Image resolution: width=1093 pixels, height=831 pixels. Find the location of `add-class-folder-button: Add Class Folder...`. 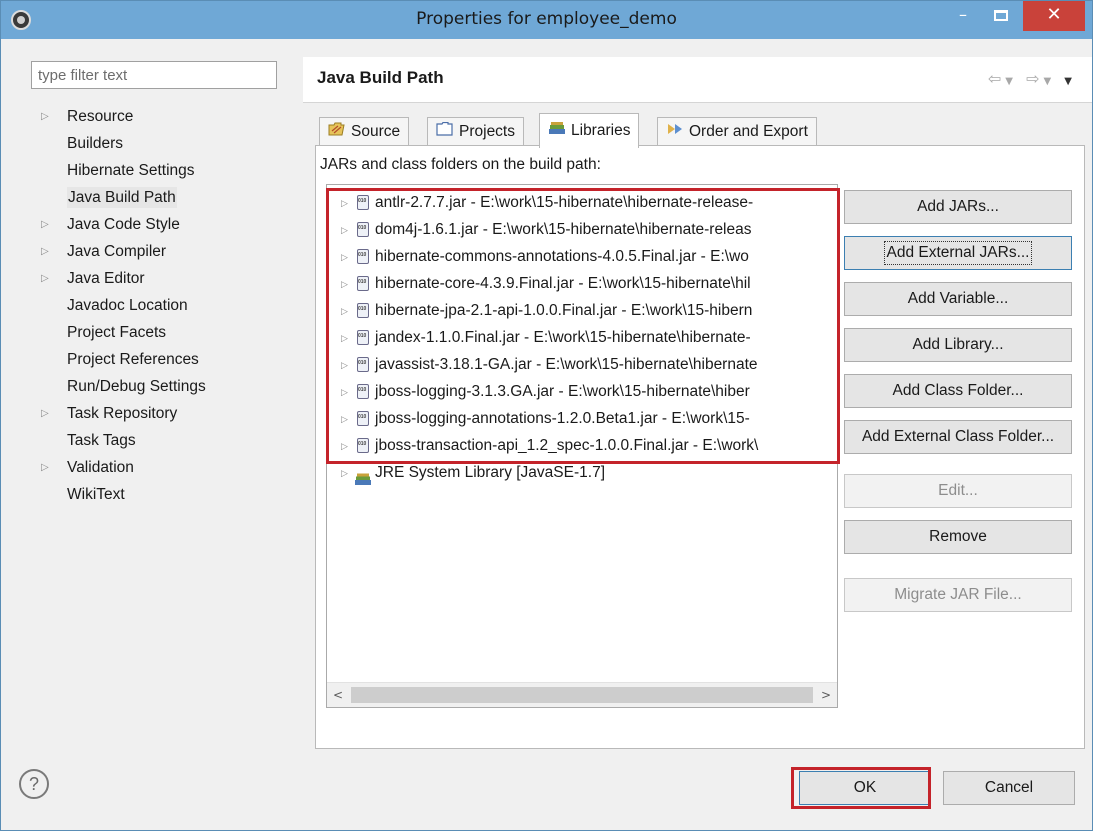

add-class-folder-button: Add Class Folder... is located at coordinates (958, 391).